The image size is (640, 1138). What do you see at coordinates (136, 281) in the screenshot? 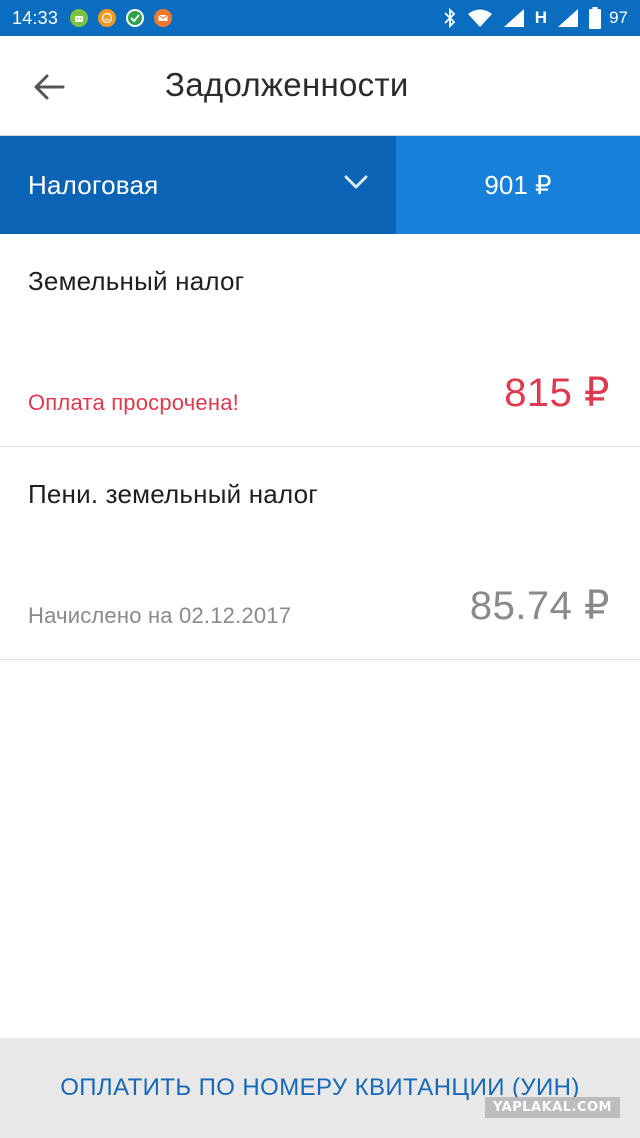
I see `debt-title: Земельный налог` at bounding box center [136, 281].